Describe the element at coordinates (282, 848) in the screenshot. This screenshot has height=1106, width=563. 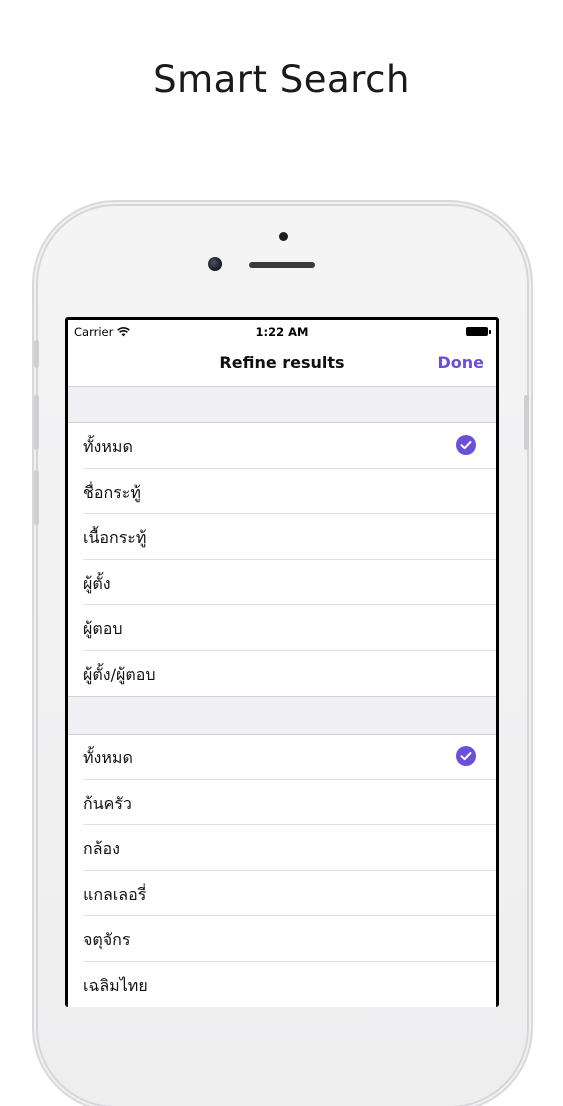
I see `list-item: กล้อง` at that location.